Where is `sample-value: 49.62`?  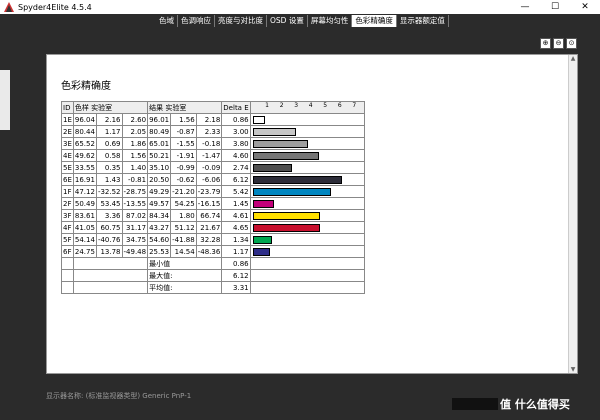
sample-value: 49.62 is located at coordinates (84, 155).